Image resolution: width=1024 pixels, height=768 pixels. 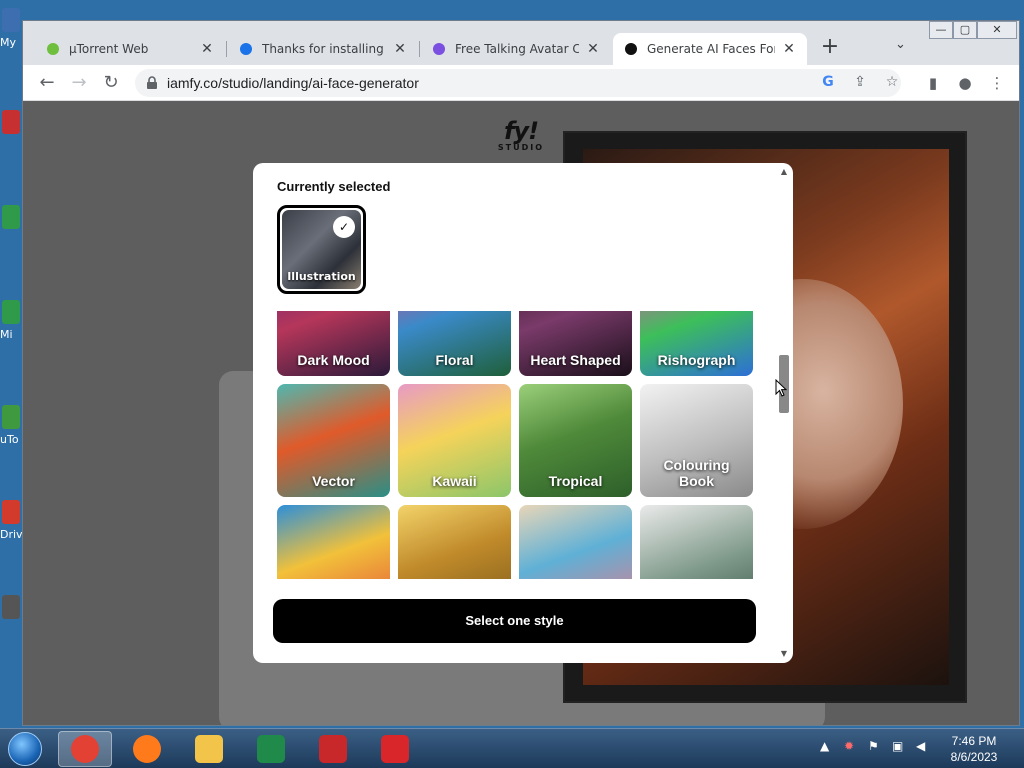 What do you see at coordinates (109, 49) in the screenshot?
I see `tab-title: µTorrent Web` at bounding box center [109, 49].